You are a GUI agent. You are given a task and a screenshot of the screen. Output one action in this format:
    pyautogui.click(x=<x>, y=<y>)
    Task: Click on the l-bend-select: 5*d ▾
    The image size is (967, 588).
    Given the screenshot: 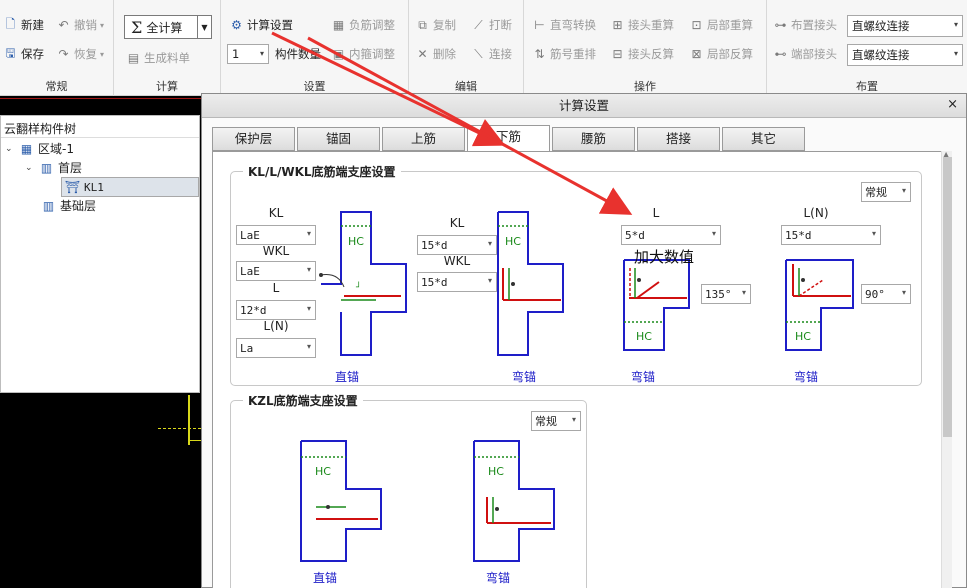 What is the action you would take?
    pyautogui.click(x=671, y=235)
    